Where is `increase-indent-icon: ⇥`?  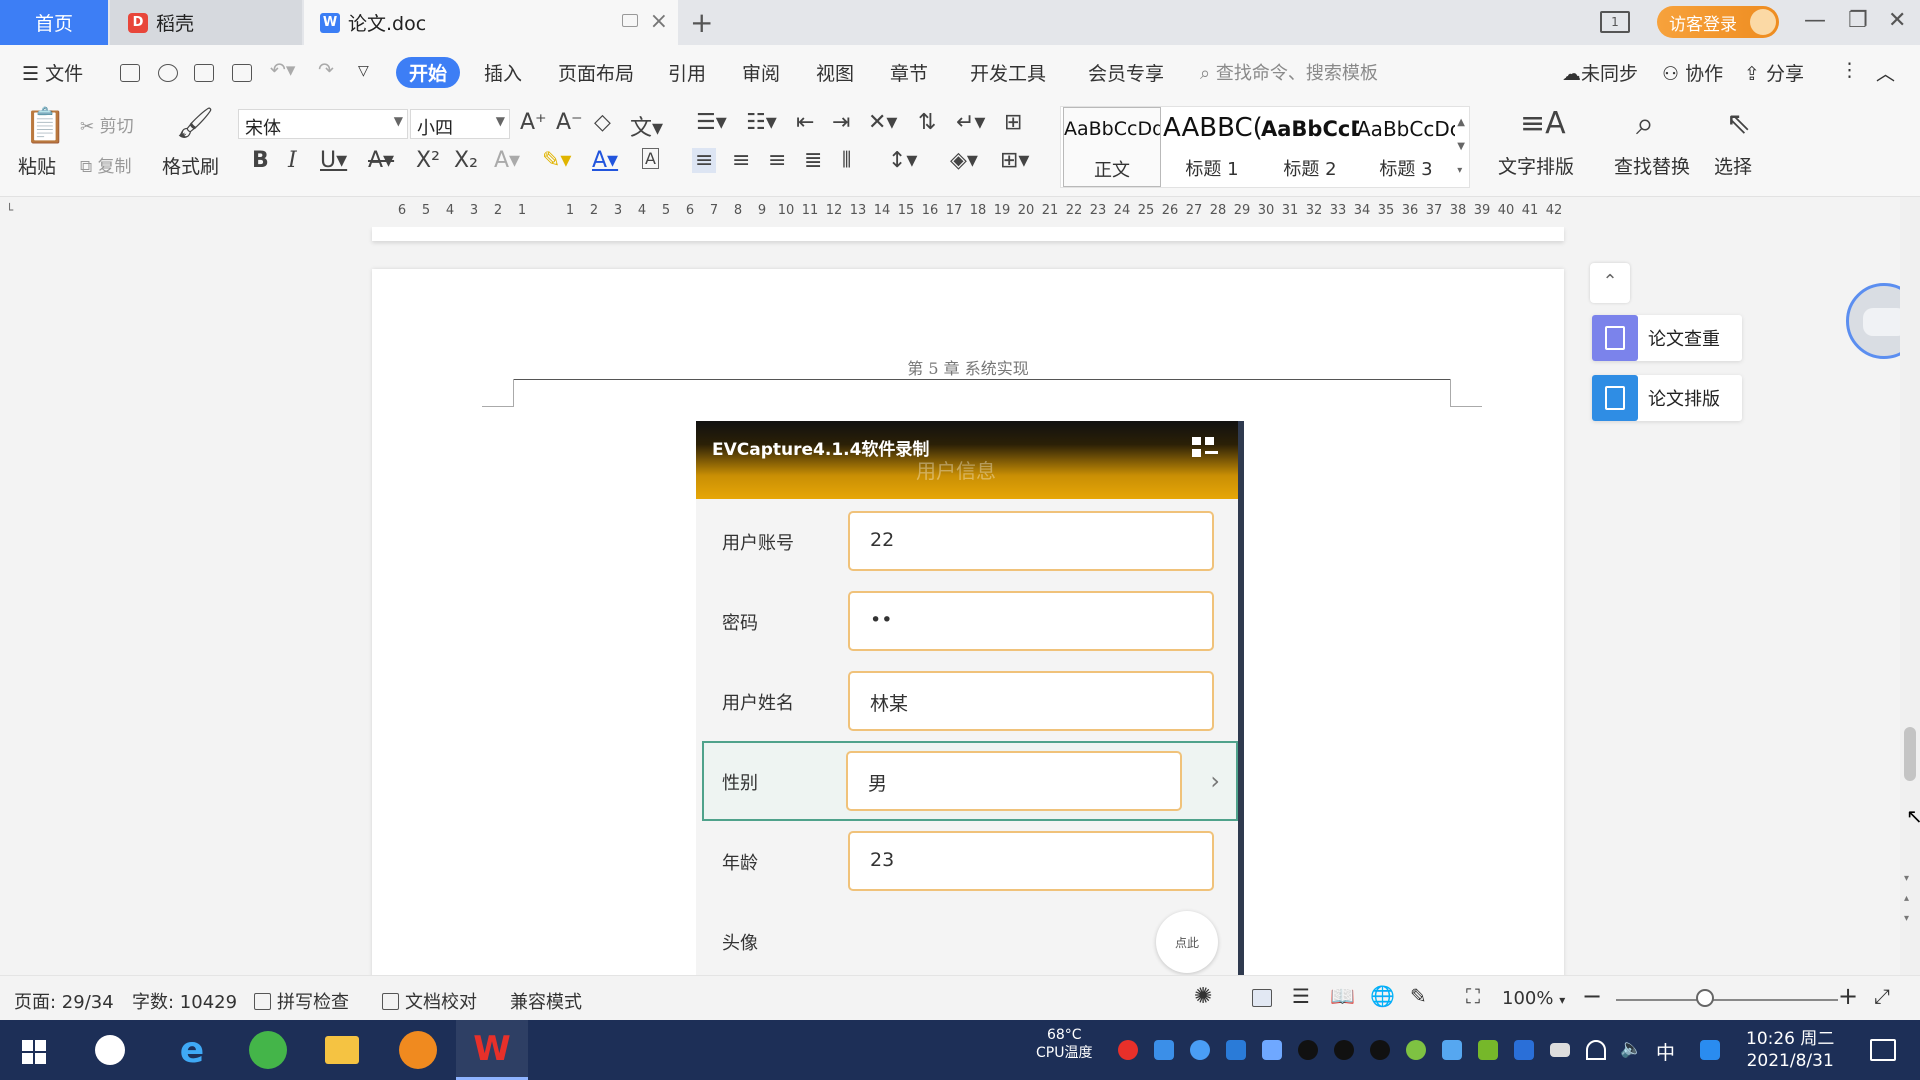 increase-indent-icon: ⇥ is located at coordinates (841, 122).